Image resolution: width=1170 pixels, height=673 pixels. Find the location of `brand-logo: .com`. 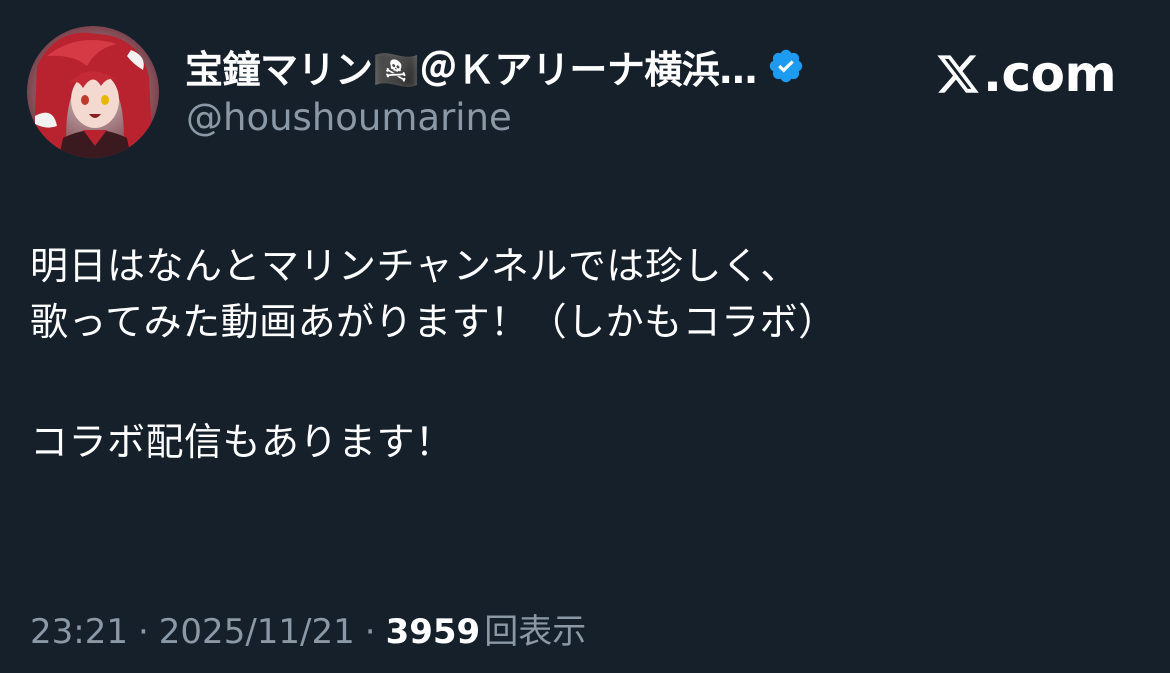

brand-logo: .com is located at coordinates (1026, 74).